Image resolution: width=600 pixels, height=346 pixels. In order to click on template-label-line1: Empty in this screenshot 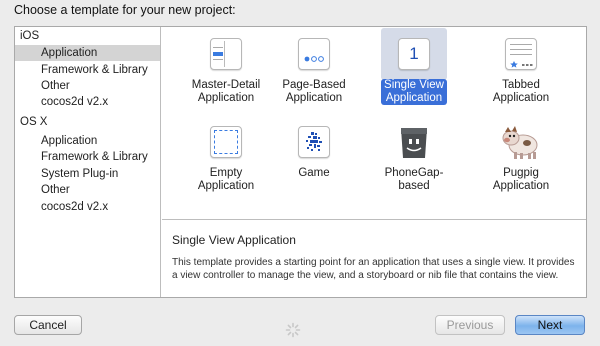, I will do `click(226, 173)`.